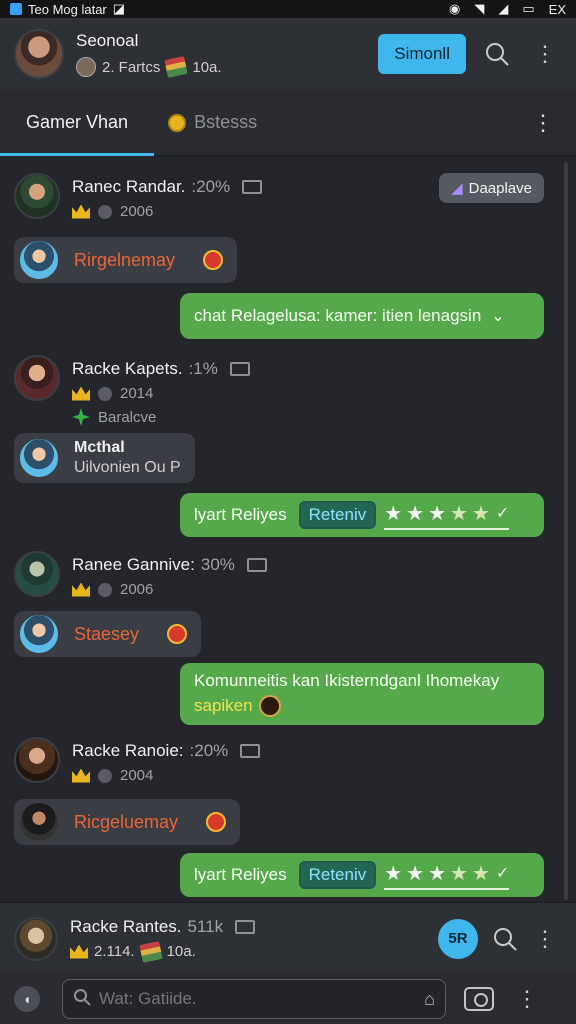 This screenshot has width=576, height=1024. Describe the element at coordinates (161, 417) in the screenshot. I see `user-note-row: Baralcve` at that location.